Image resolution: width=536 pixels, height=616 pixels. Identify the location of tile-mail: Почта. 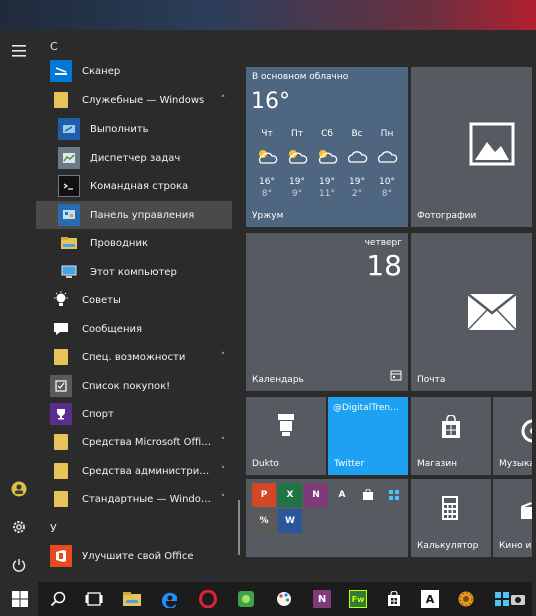
(471, 312).